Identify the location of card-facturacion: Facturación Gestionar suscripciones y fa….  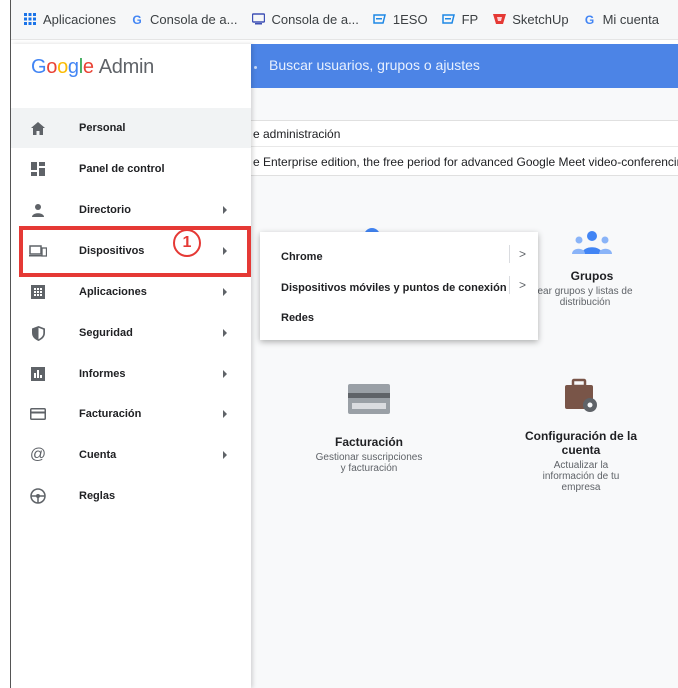
(369, 429).